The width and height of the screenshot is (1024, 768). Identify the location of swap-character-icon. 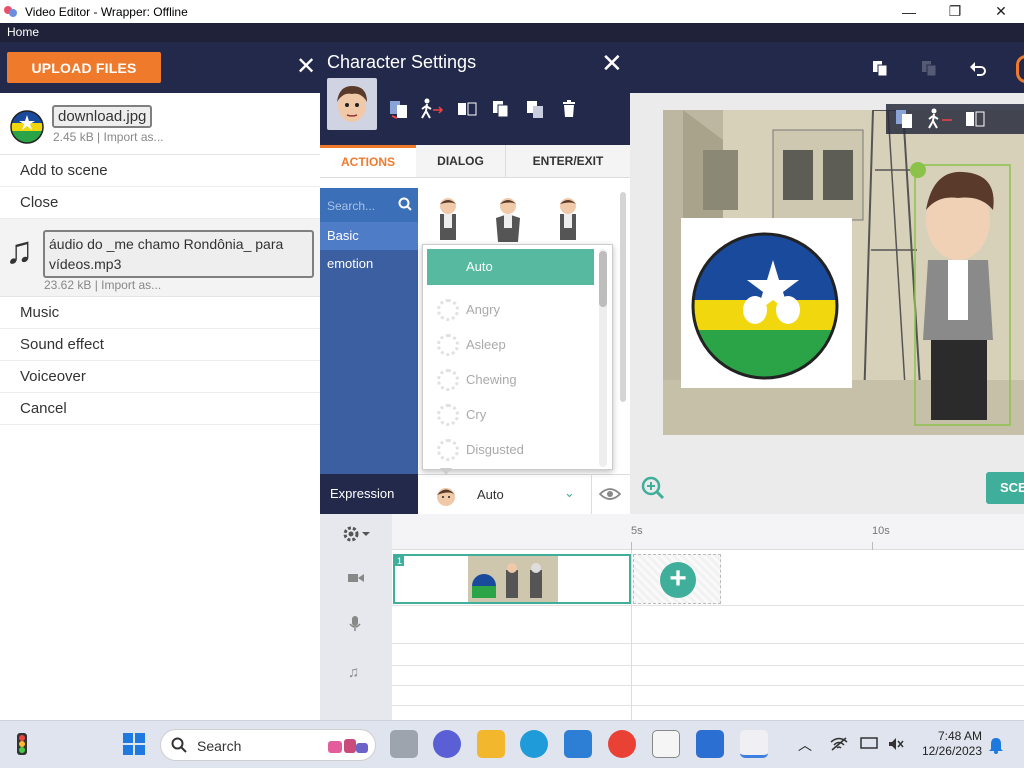
(399, 109).